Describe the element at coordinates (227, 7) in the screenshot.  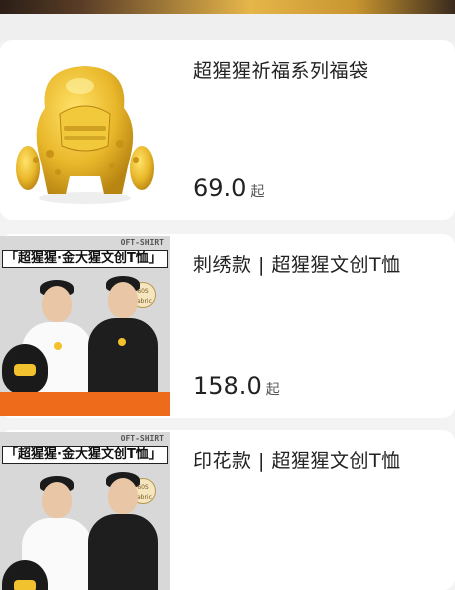
I see `top-banner-image` at that location.